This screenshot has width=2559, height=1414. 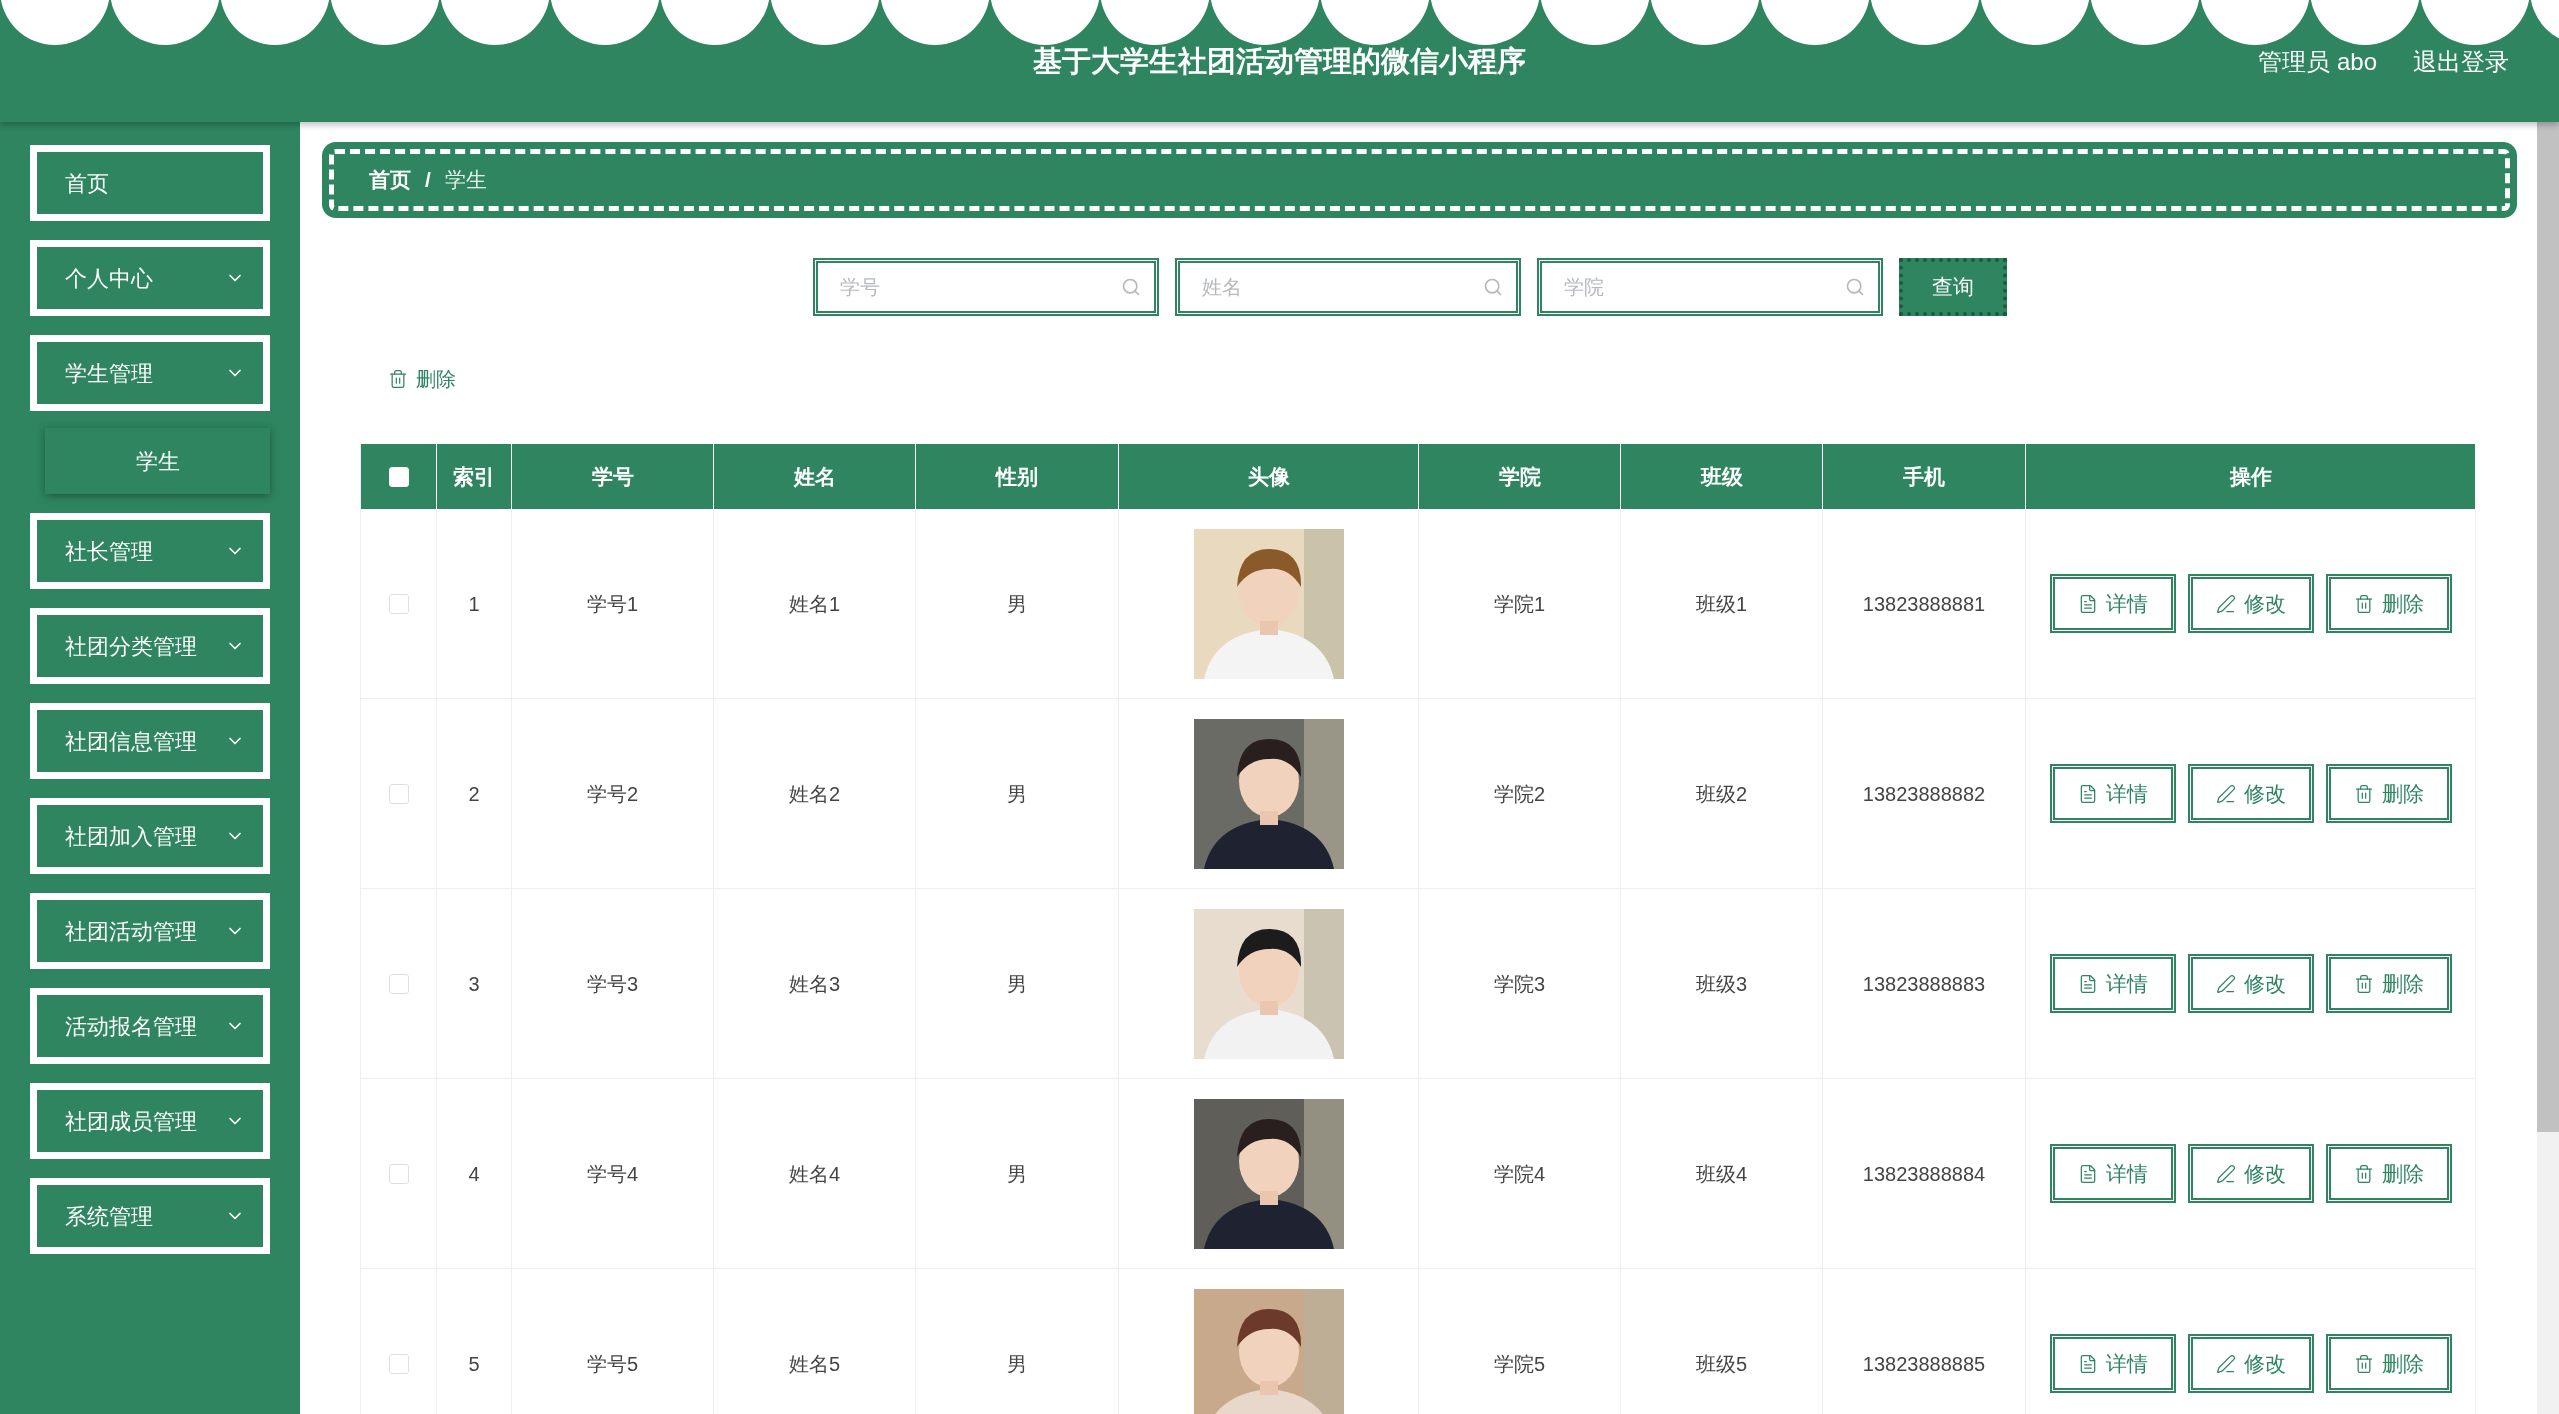 I want to click on sidebar-item: 首页, so click(x=150, y=183).